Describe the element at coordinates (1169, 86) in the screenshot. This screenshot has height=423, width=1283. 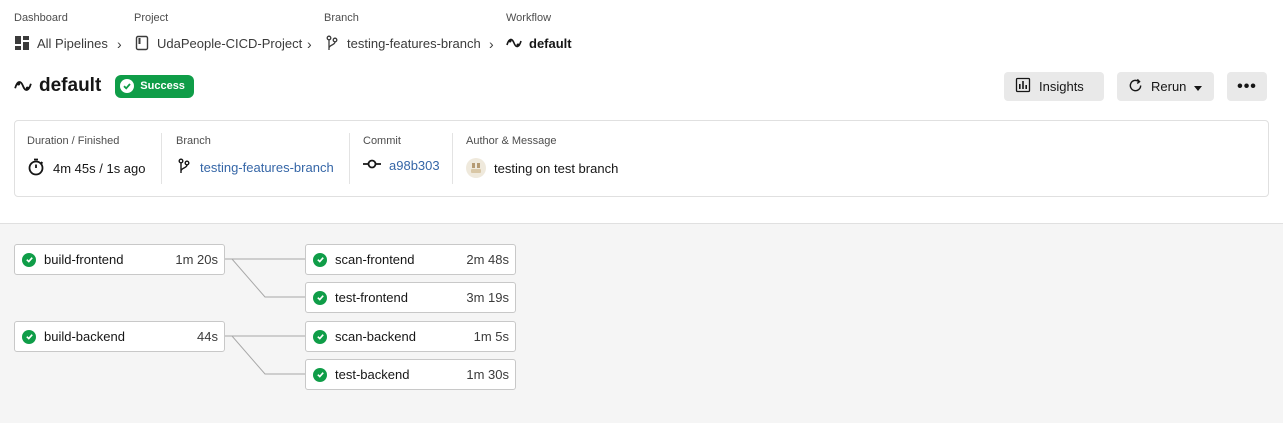
I see `rerun-button-label: Rerun` at that location.